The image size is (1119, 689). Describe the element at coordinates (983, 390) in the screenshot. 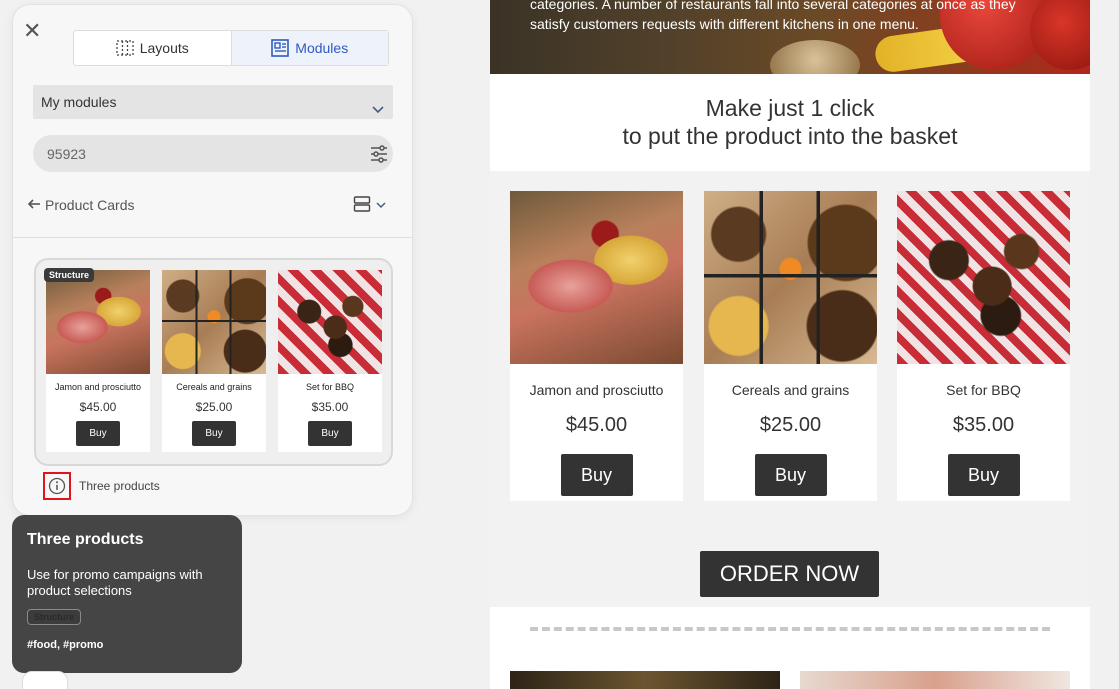

I see `product-name: Set for BBQ` at that location.